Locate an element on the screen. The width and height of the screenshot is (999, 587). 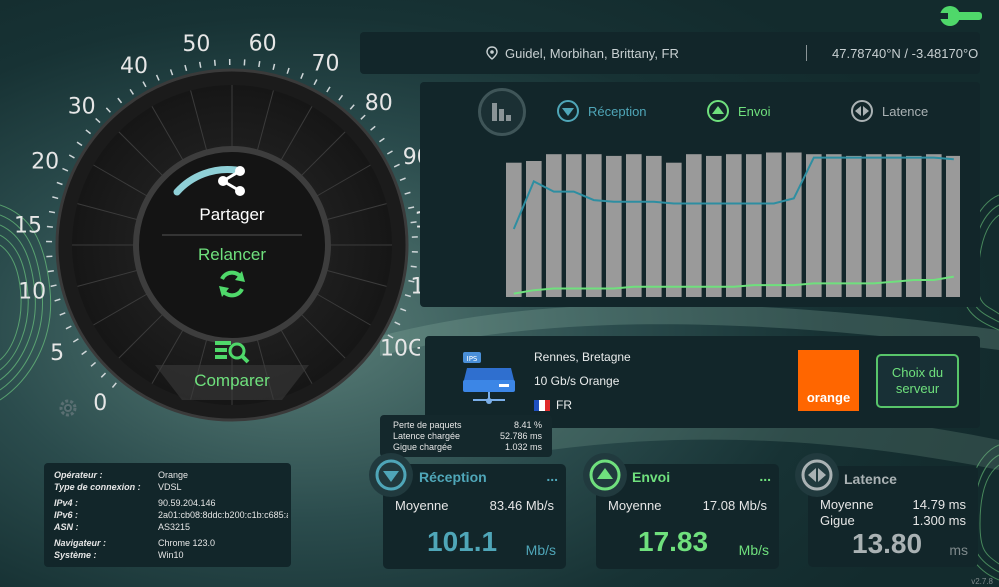
latency-value: 13.80 is located at coordinates (887, 543).